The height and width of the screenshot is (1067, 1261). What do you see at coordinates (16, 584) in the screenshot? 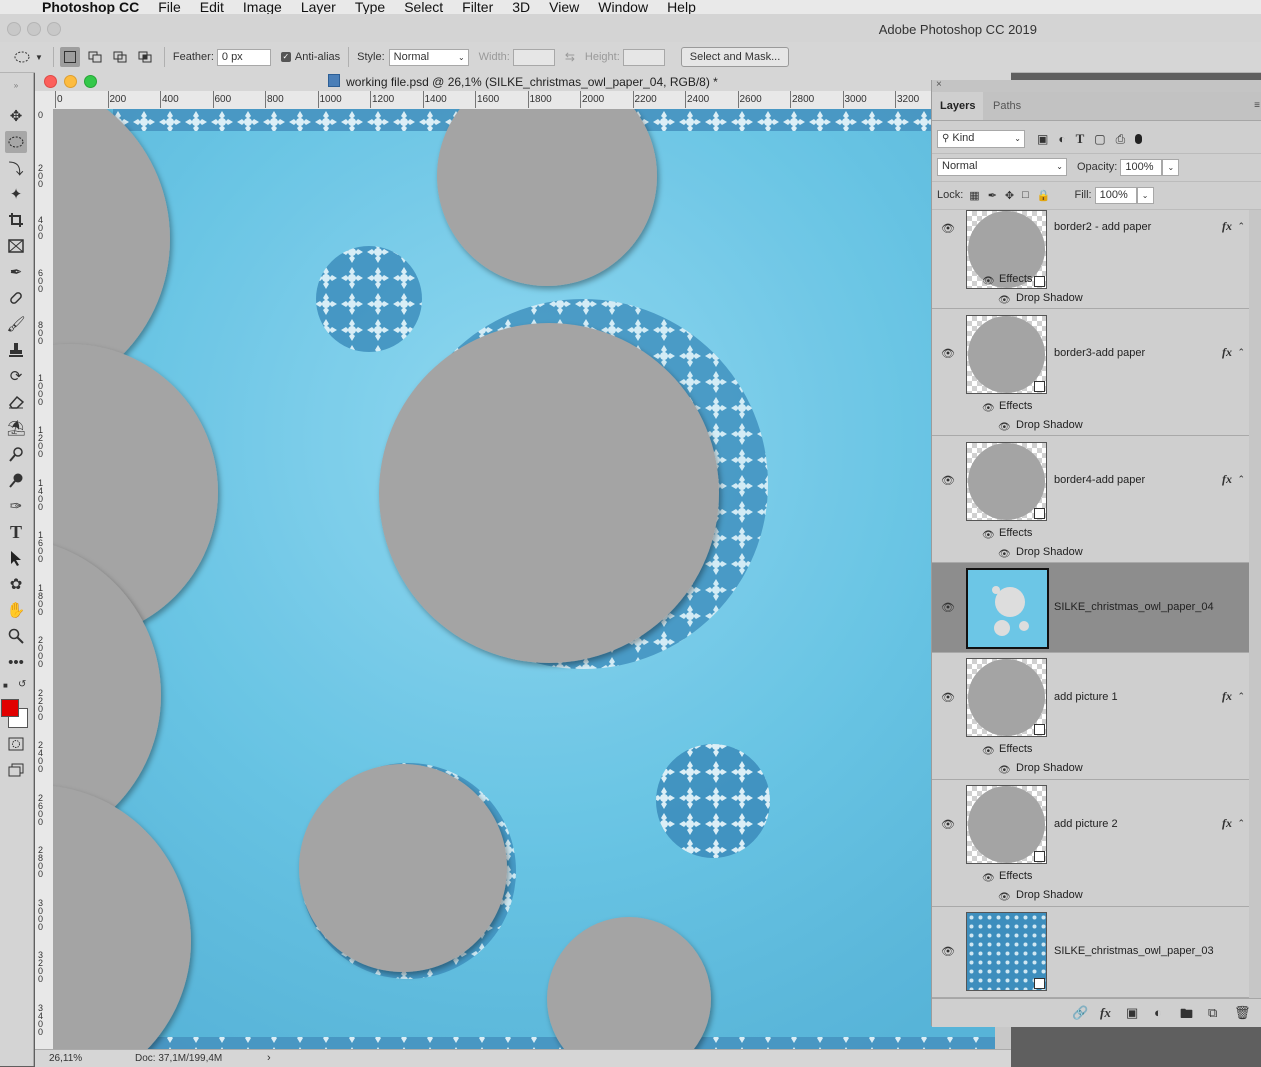
I see `custom-shape-tool: ✿` at bounding box center [16, 584].